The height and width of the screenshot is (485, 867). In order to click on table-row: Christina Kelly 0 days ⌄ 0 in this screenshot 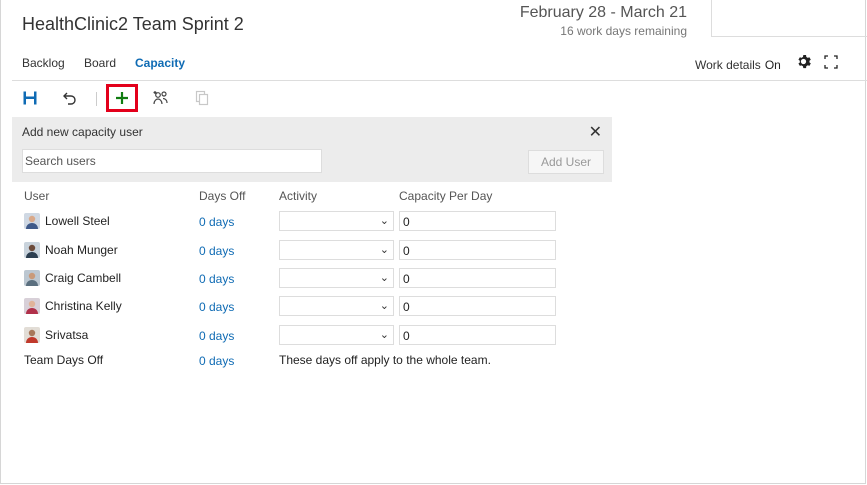, I will do `click(304, 306)`.